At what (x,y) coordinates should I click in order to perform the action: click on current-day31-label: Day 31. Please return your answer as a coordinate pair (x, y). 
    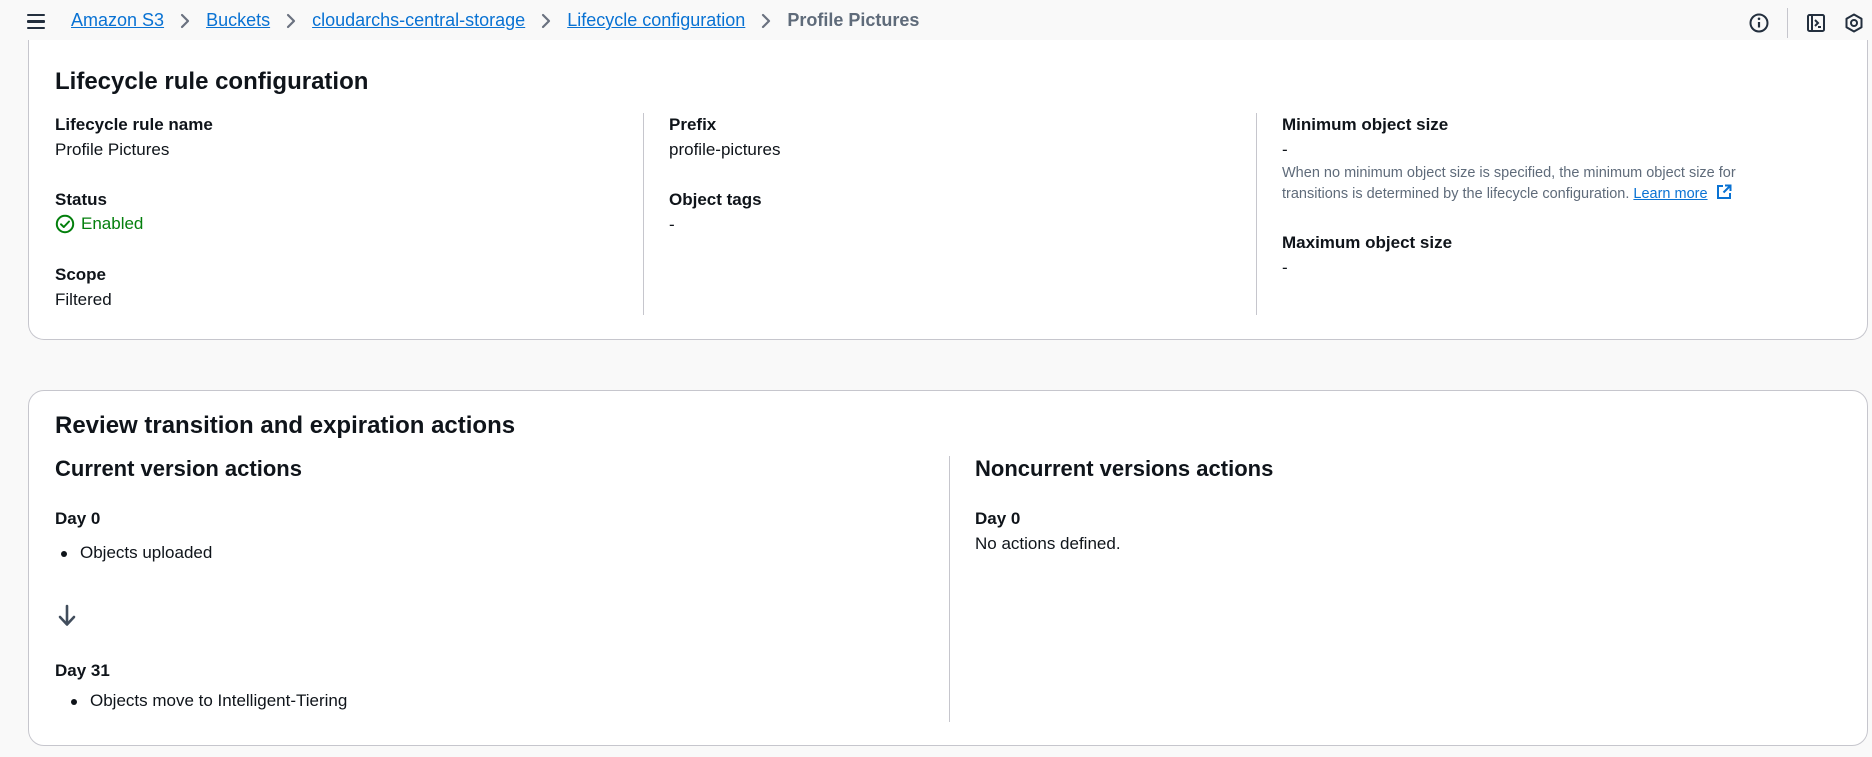
    Looking at the image, I should click on (82, 670).